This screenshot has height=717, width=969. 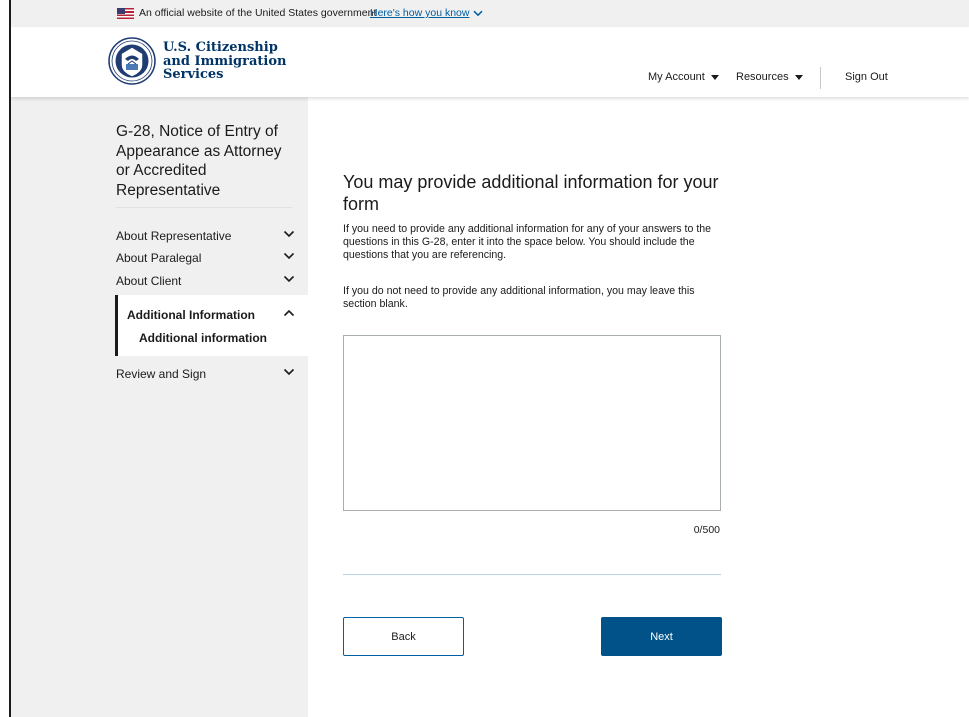 What do you see at coordinates (149, 281) in the screenshot?
I see `sidebar-item-label: About Client` at bounding box center [149, 281].